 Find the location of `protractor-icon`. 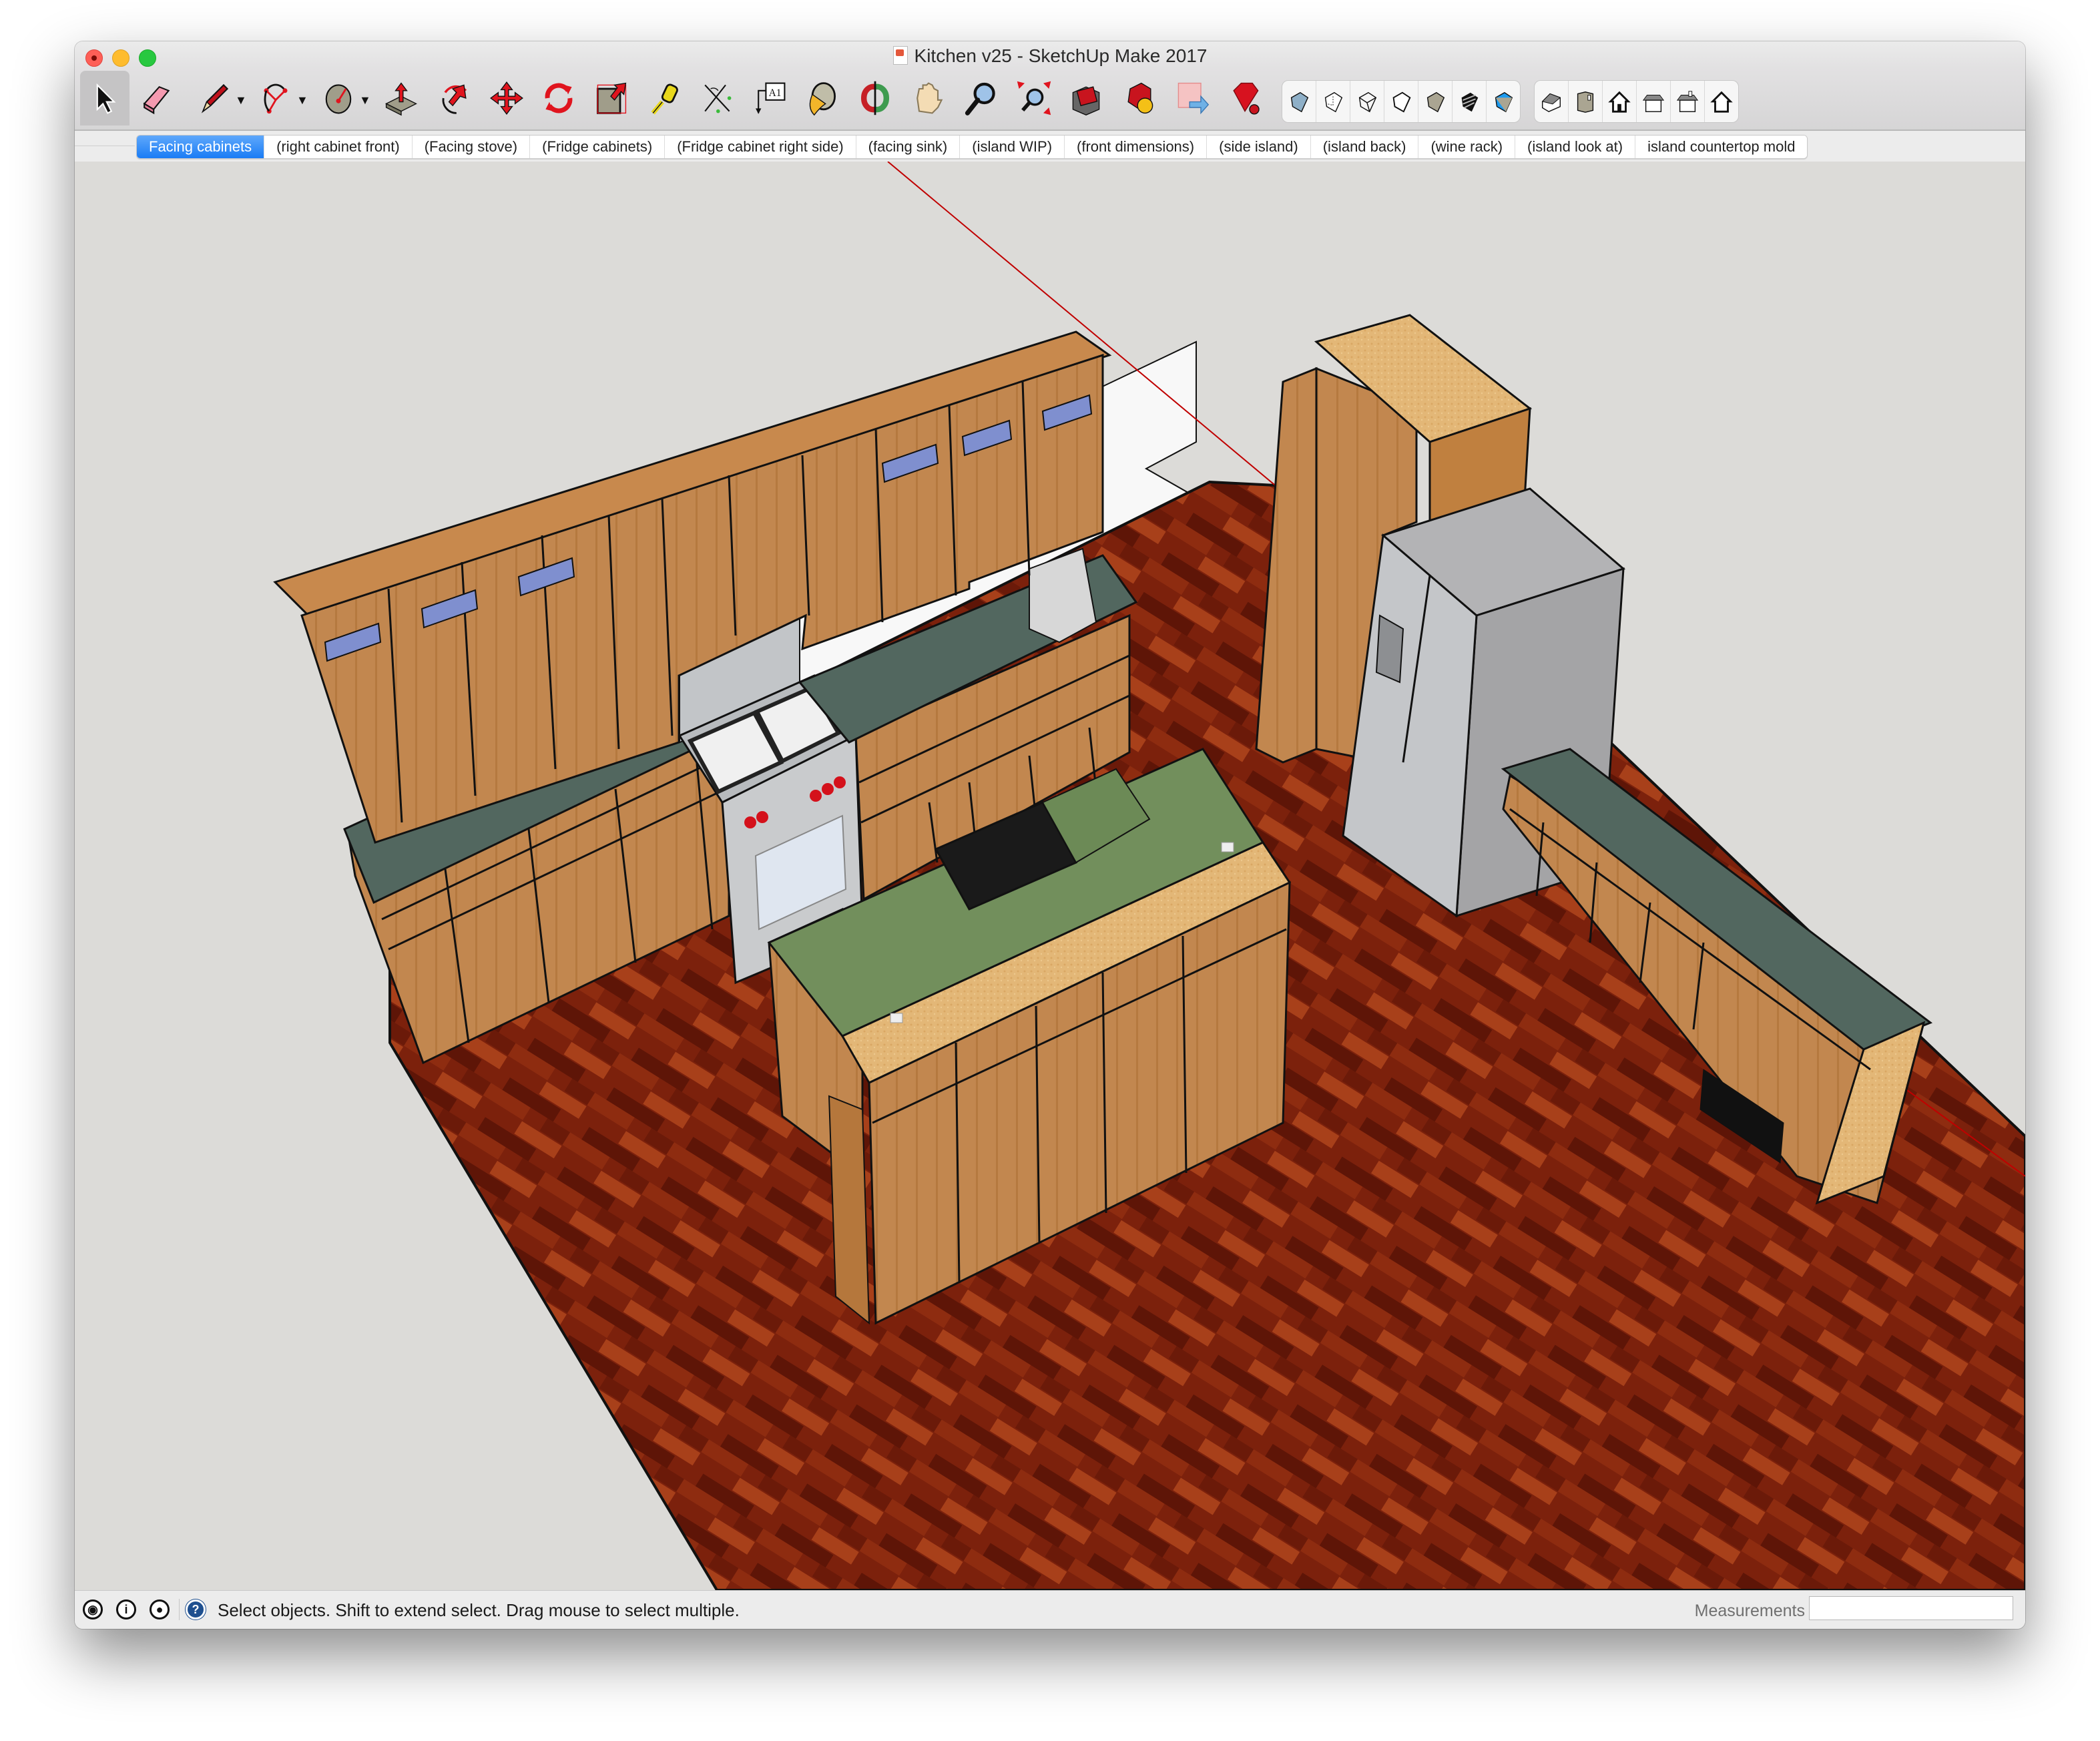

protractor-icon is located at coordinates (718, 99).